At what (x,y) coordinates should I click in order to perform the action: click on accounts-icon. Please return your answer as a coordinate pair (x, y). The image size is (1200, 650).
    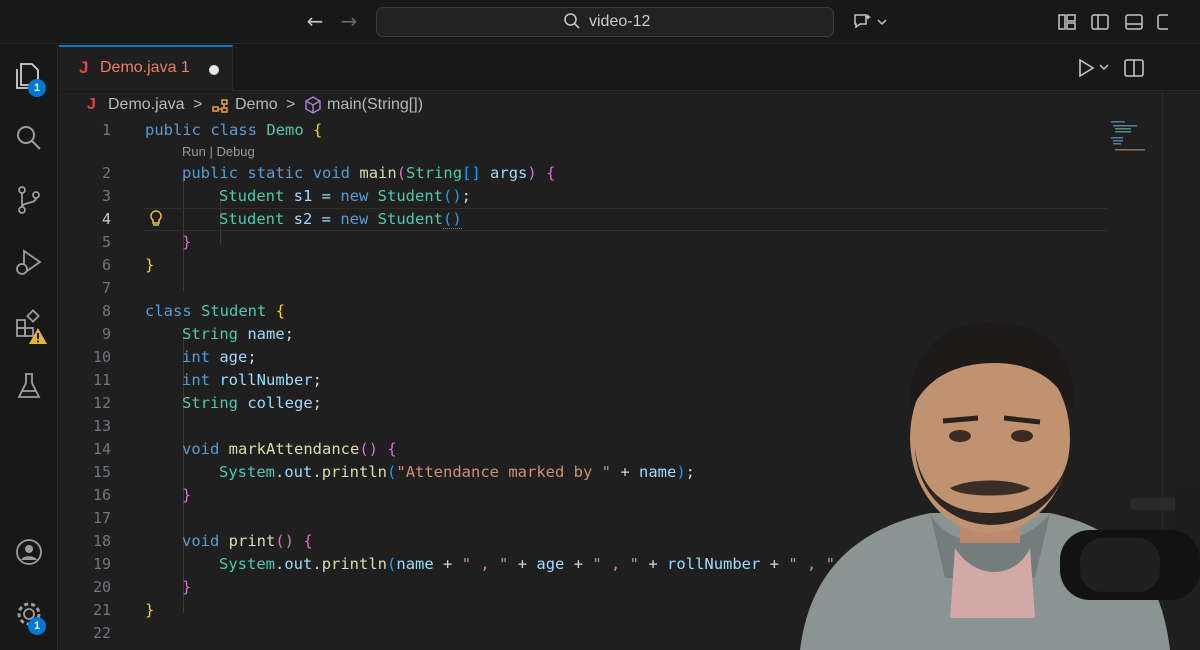
    Looking at the image, I should click on (29, 552).